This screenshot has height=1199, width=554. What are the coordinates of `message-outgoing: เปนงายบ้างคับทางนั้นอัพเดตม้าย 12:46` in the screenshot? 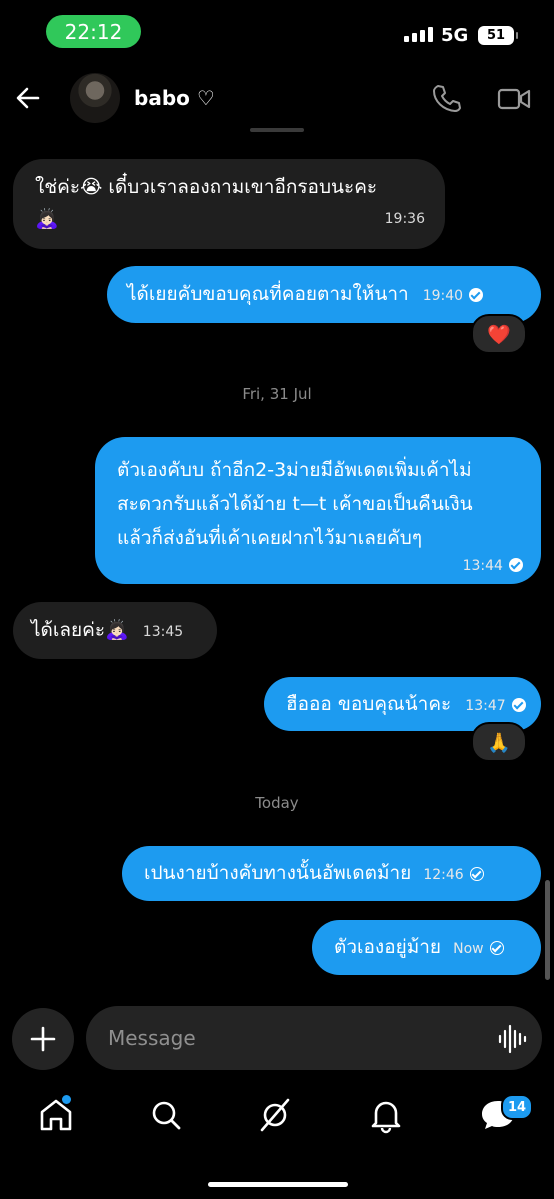 It's located at (331, 873).